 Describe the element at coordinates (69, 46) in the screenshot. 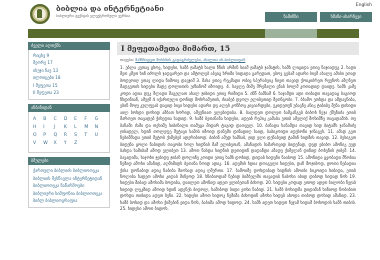

I see `book-list-title: ძველი აღთქმა` at that location.